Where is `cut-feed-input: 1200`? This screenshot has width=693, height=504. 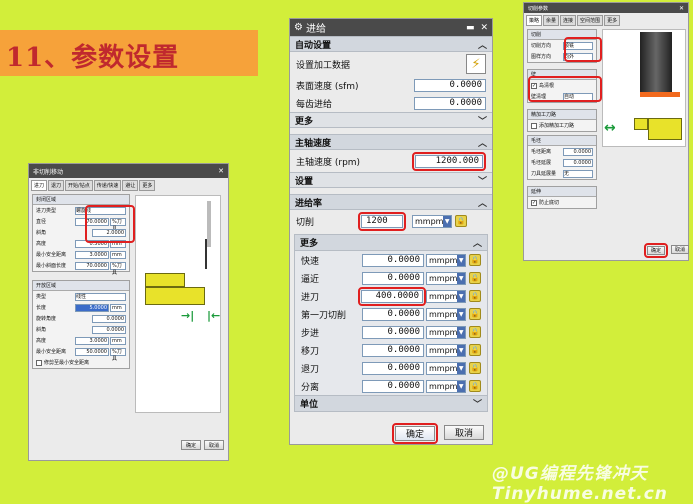 cut-feed-input: 1200 is located at coordinates (382, 221).